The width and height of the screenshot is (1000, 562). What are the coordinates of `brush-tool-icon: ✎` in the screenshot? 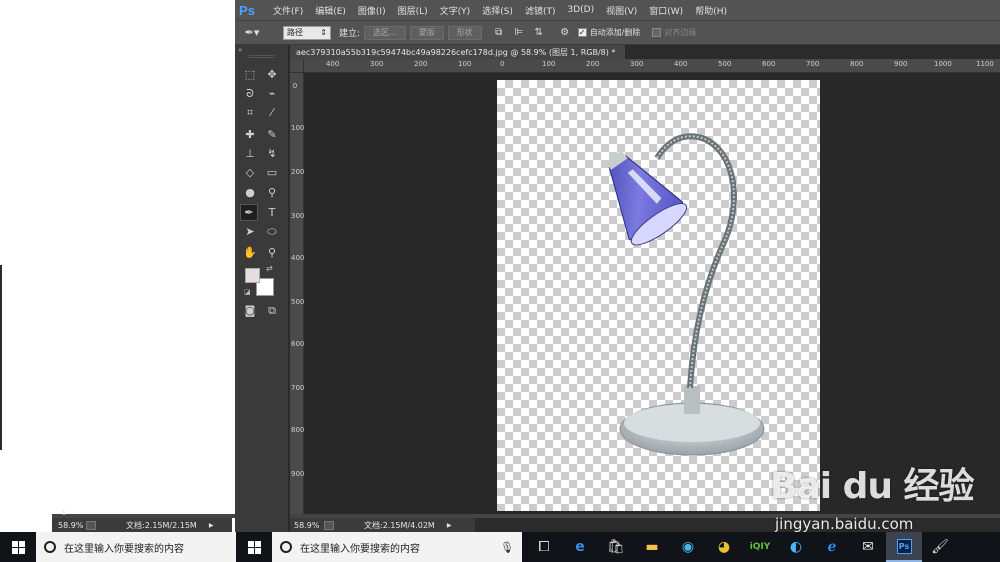 It's located at (272, 134).